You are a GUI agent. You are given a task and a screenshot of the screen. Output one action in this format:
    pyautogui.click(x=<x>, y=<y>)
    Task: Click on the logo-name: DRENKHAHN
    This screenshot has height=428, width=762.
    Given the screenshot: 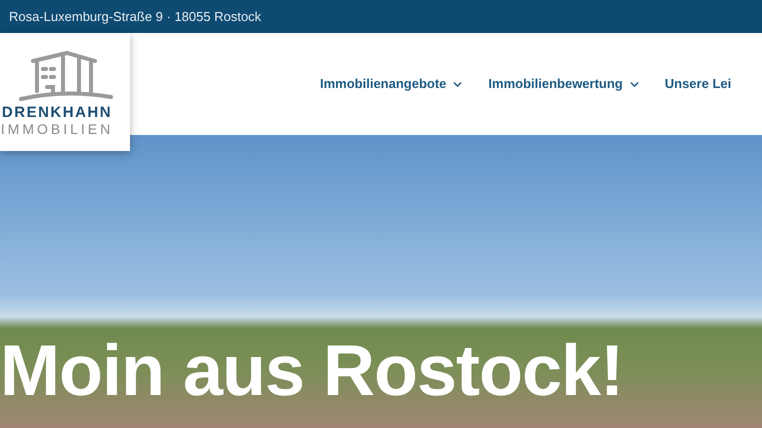 What is the action you would take?
    pyautogui.click(x=57, y=112)
    